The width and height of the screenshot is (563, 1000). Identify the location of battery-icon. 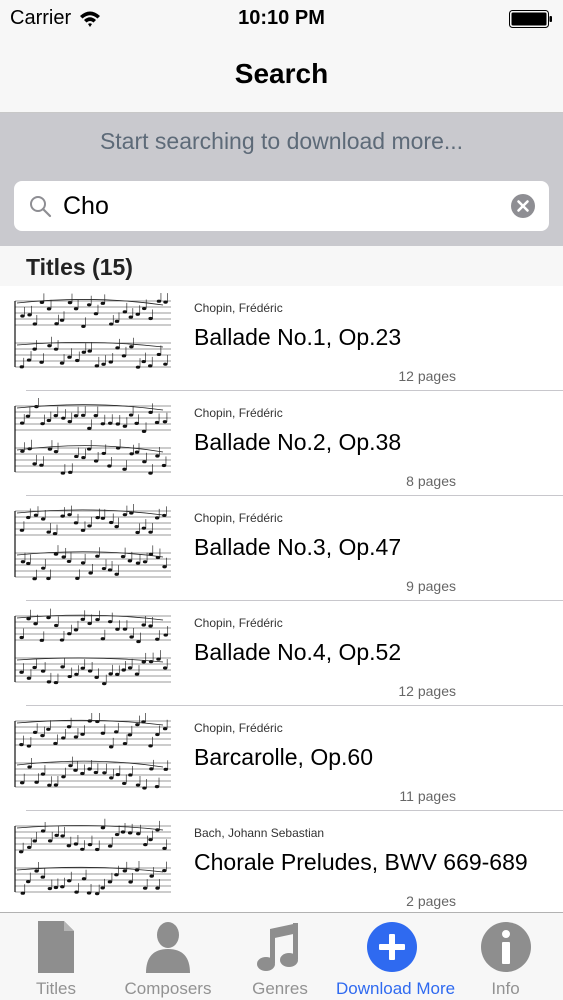
(530, 19).